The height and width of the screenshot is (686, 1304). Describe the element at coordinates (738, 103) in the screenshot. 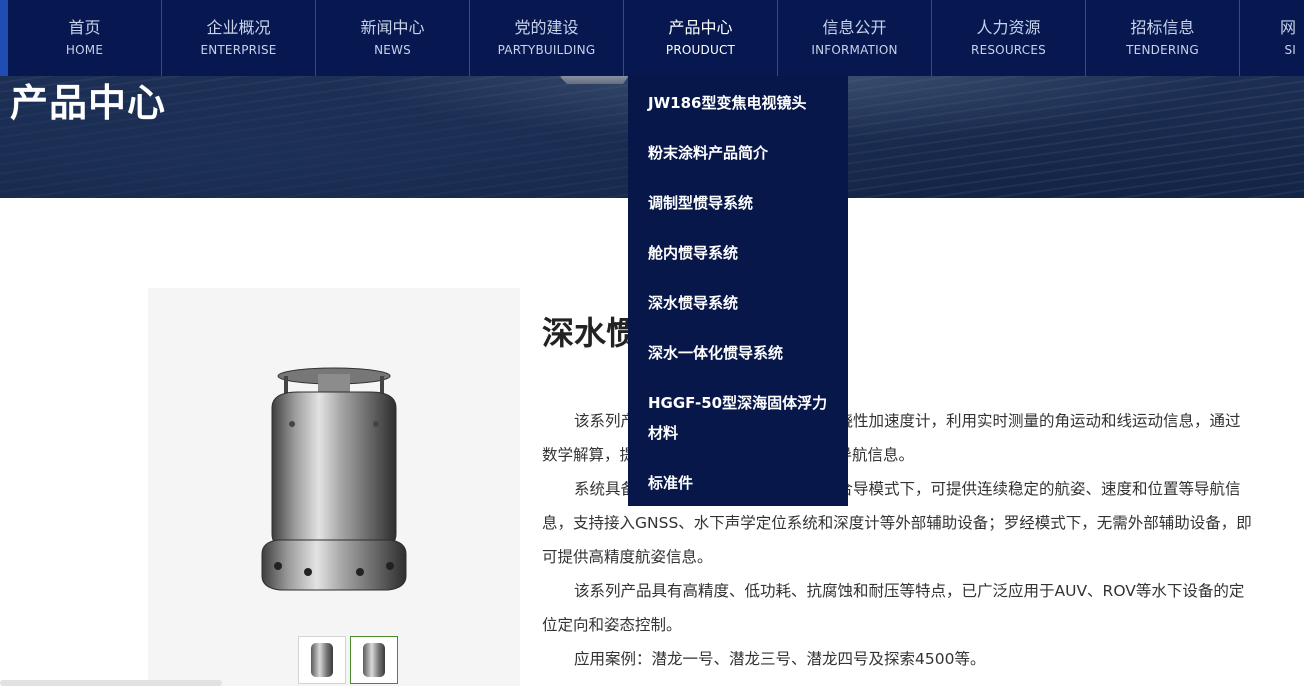

I see `menu-item-jw186-lens: JW186型变焦电视镜头` at that location.